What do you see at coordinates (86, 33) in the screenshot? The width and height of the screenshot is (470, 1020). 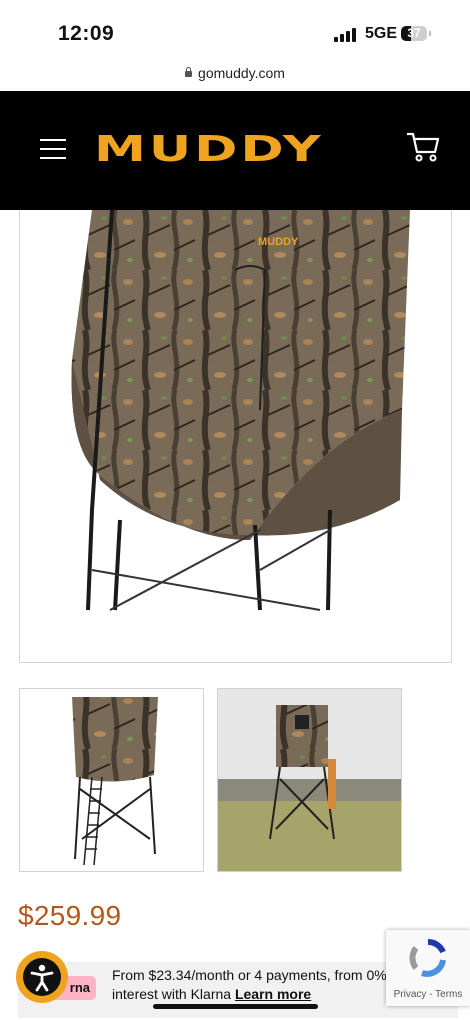 I see `status-time: 12:09` at bounding box center [86, 33].